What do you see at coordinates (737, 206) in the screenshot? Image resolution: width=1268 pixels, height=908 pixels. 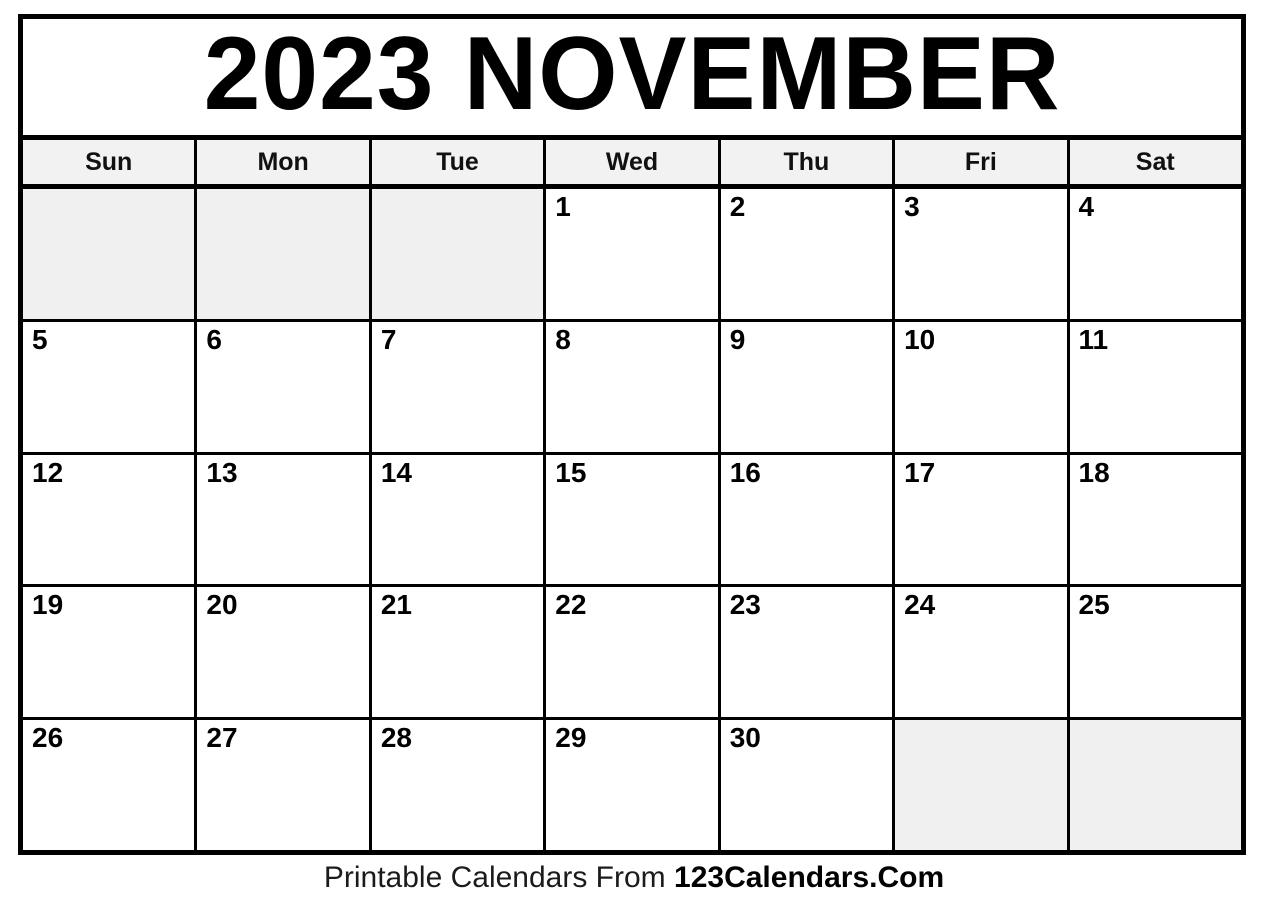 I see `day-number: 2` at bounding box center [737, 206].